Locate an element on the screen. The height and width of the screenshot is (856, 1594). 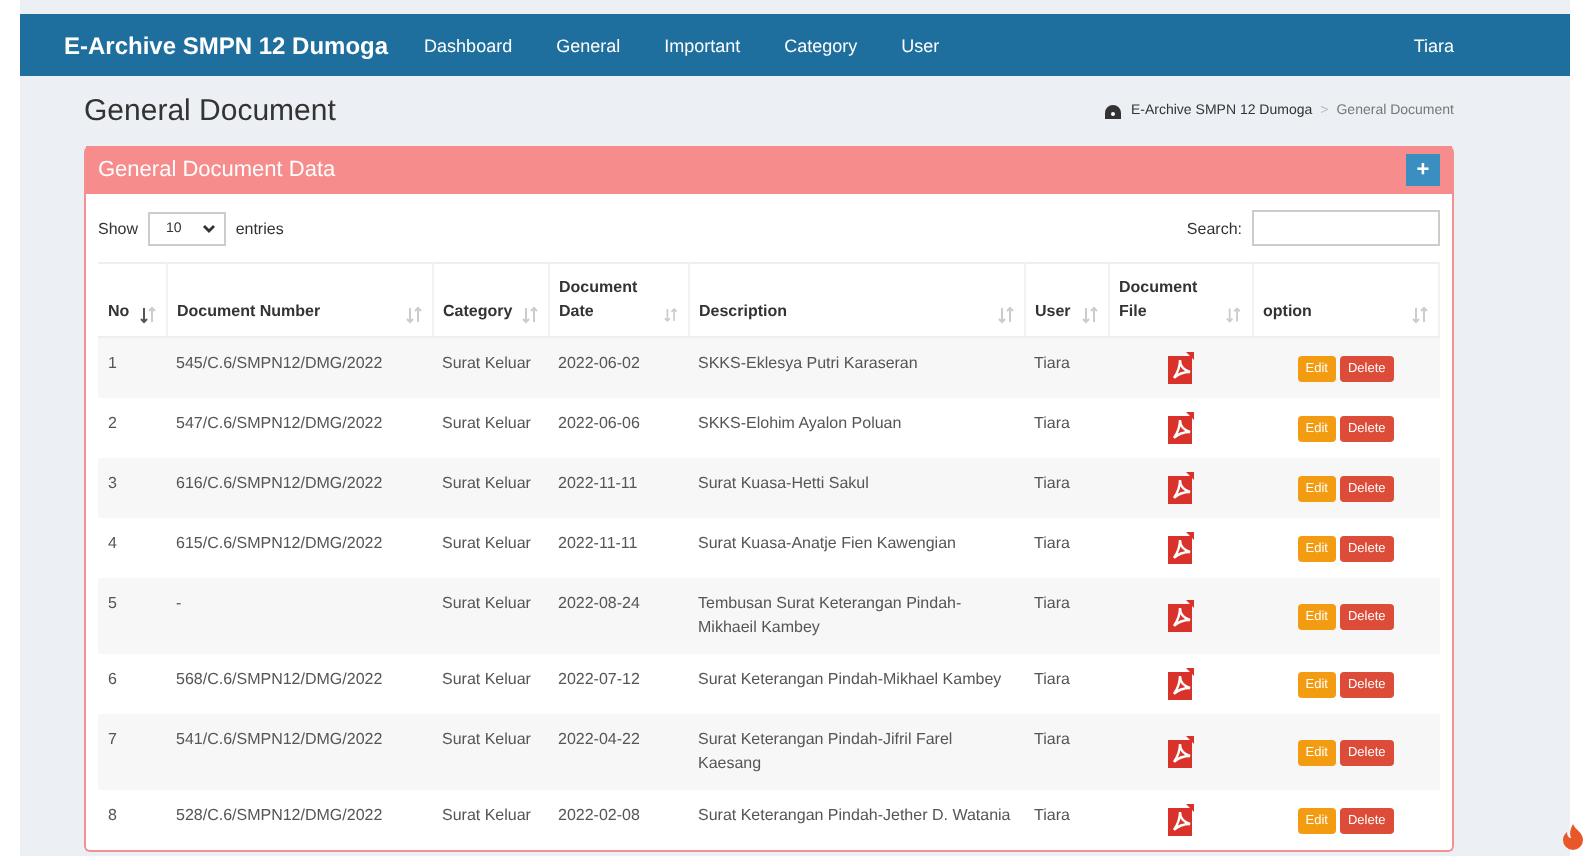
table-cell: Surat Kuasa-Hetti Sakul is located at coordinates (856, 488).